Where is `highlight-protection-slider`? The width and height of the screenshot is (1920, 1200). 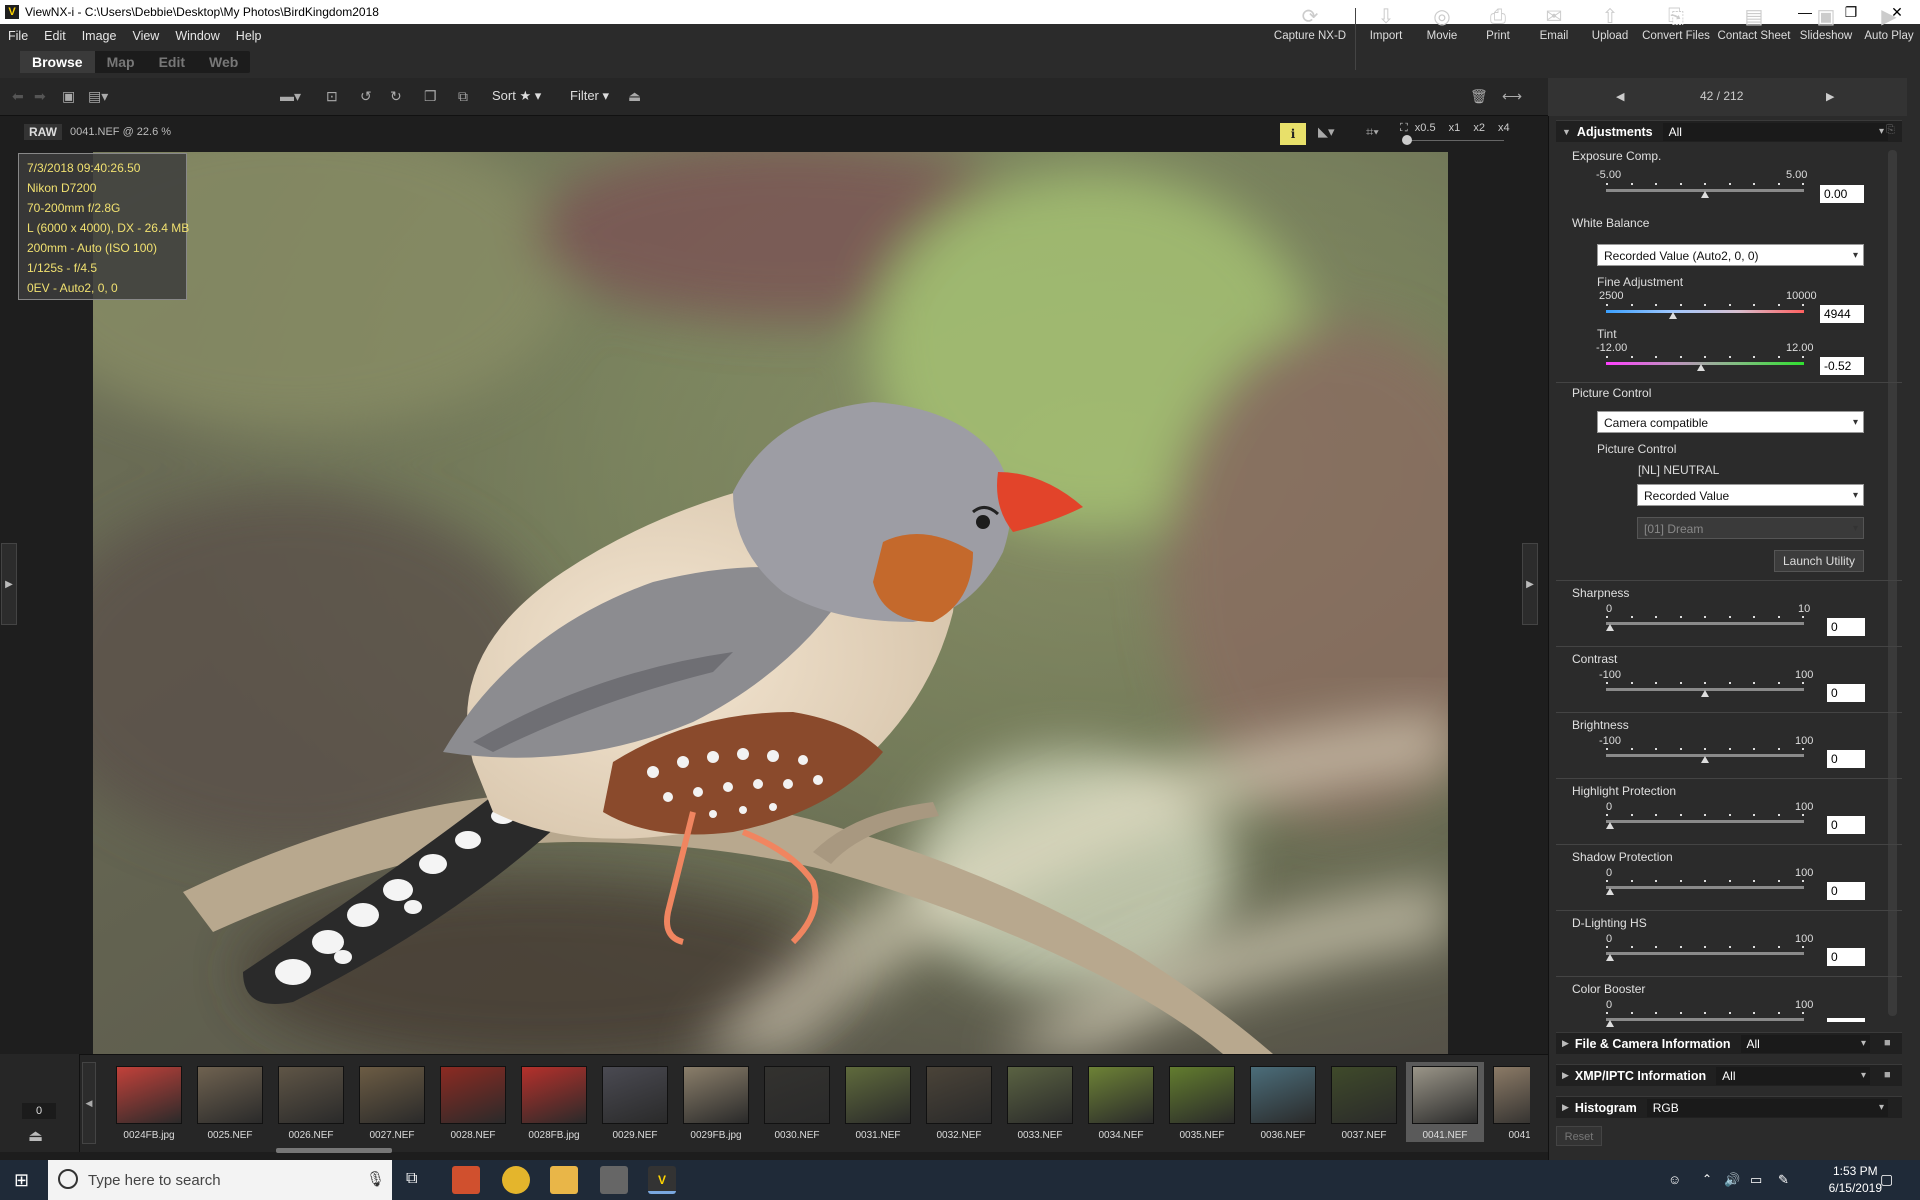 highlight-protection-slider is located at coordinates (1705, 823).